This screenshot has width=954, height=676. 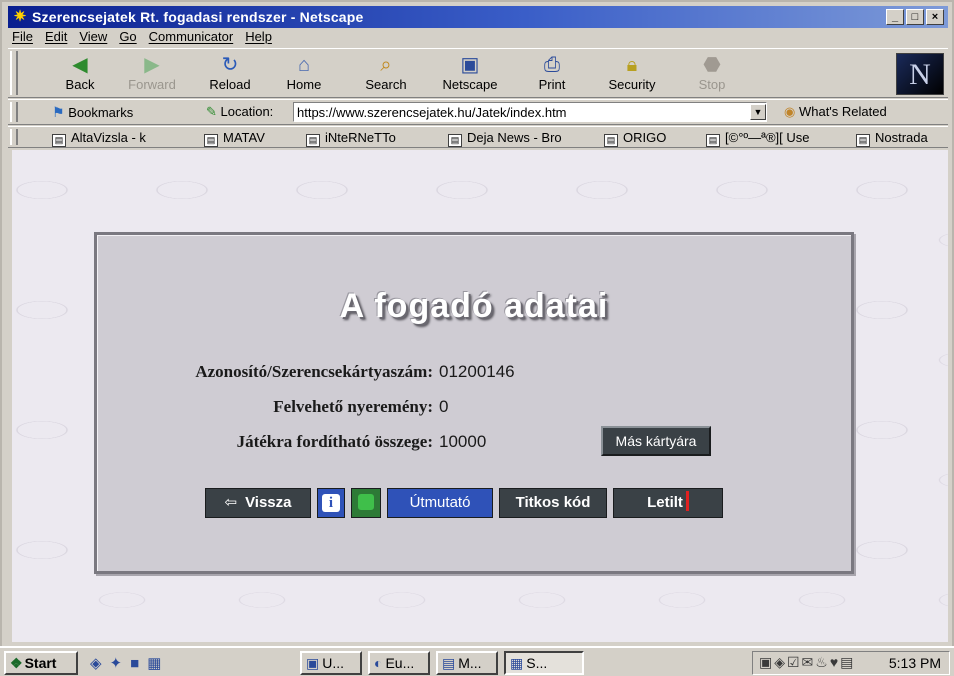 I want to click on minimize-button: _, so click(x=895, y=17).